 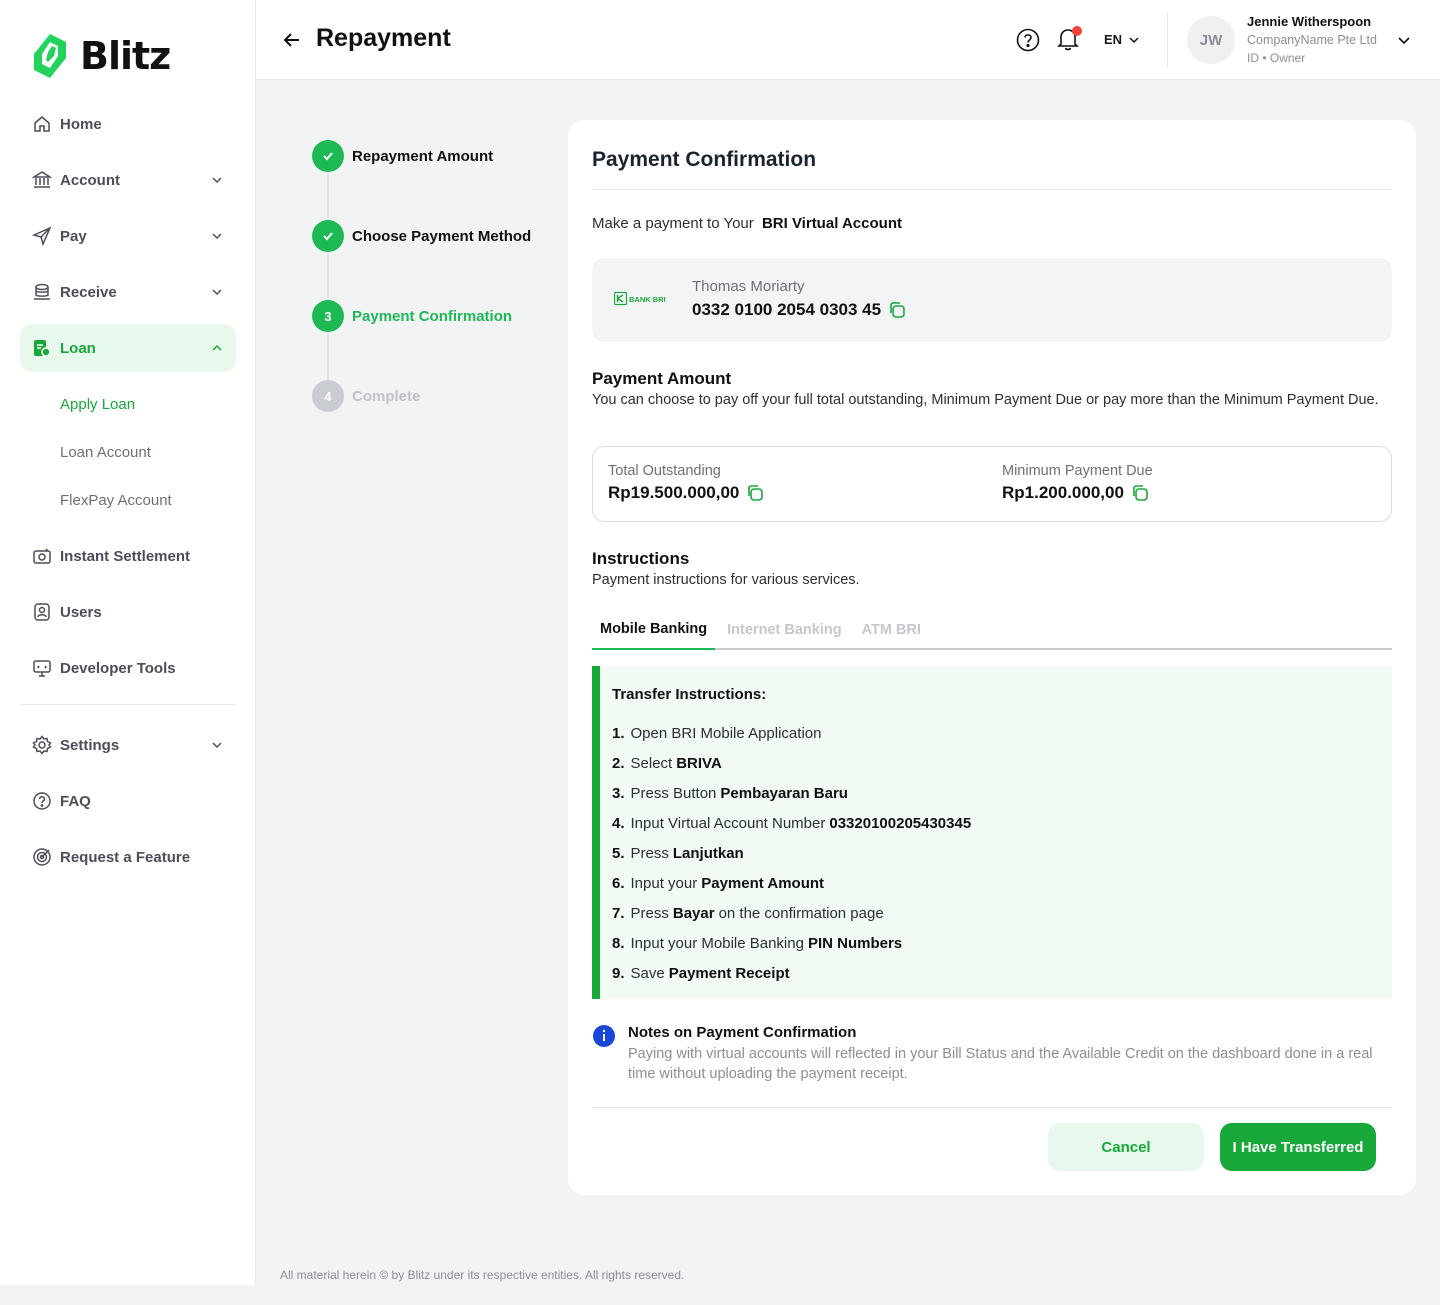 I want to click on step-bold: Lanjutkan, so click(x=708, y=853).